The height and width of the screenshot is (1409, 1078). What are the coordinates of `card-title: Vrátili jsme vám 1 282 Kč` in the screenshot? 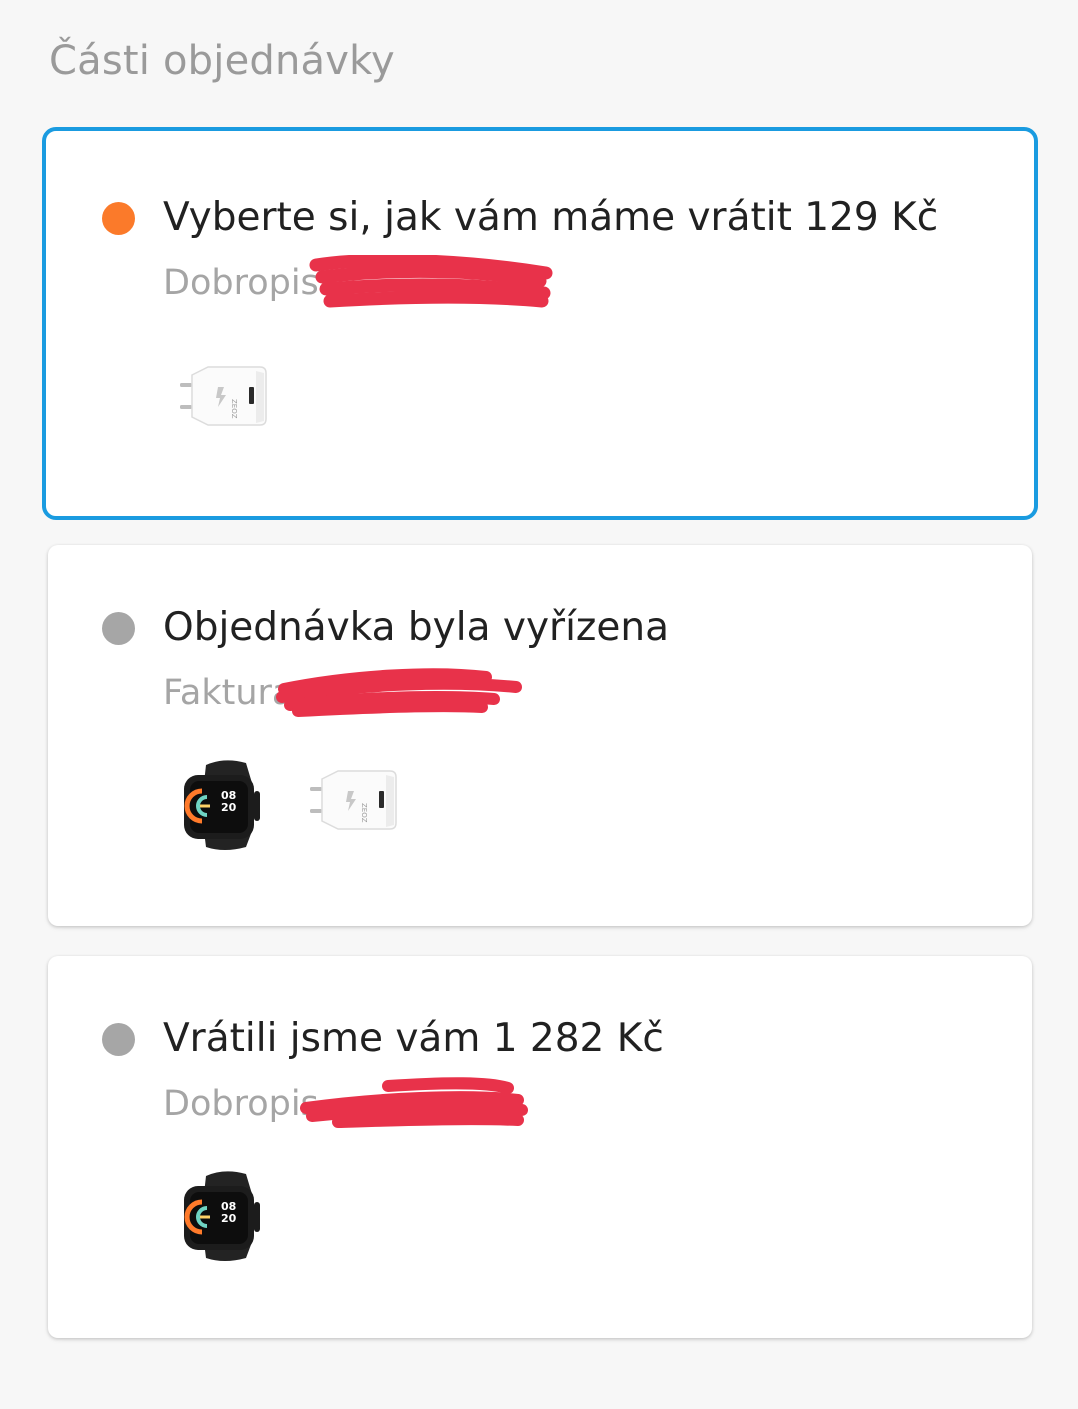 It's located at (413, 1038).